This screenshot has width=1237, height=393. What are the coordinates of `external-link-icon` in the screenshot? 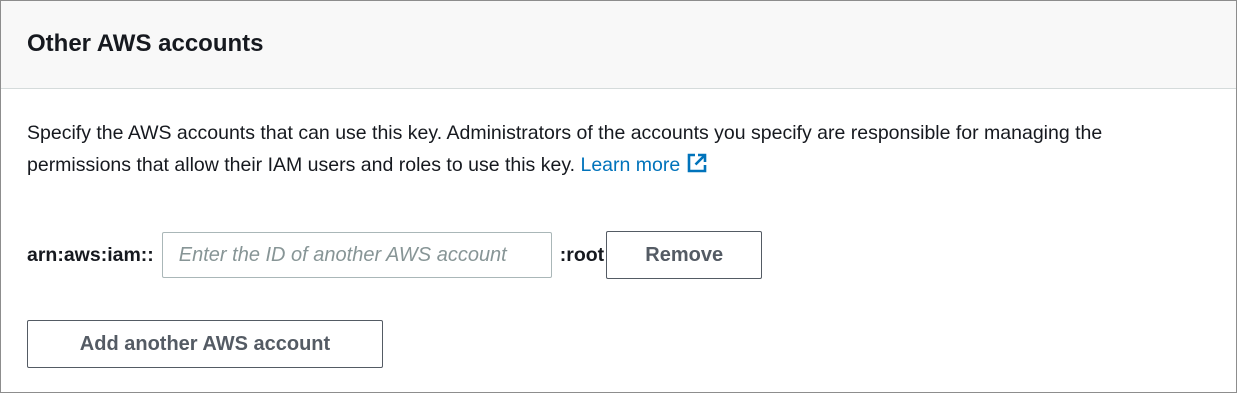 It's located at (697, 168).